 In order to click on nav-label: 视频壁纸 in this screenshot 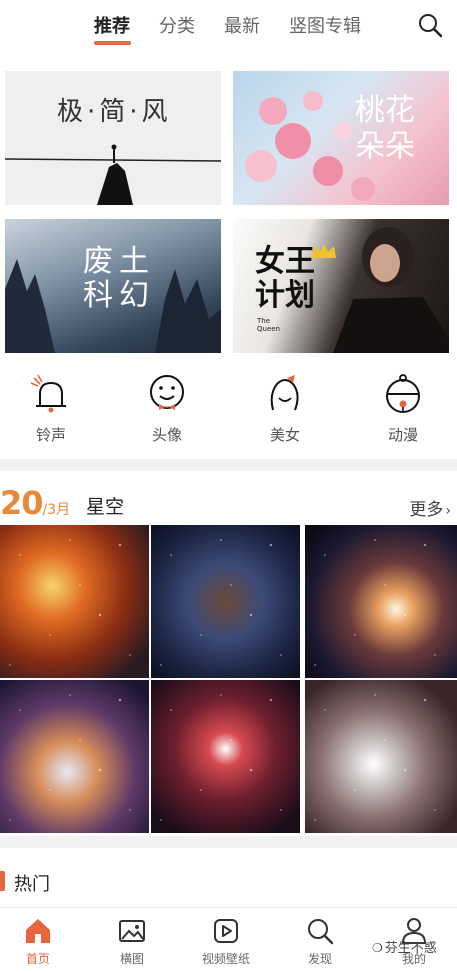, I will do `click(225, 959)`.